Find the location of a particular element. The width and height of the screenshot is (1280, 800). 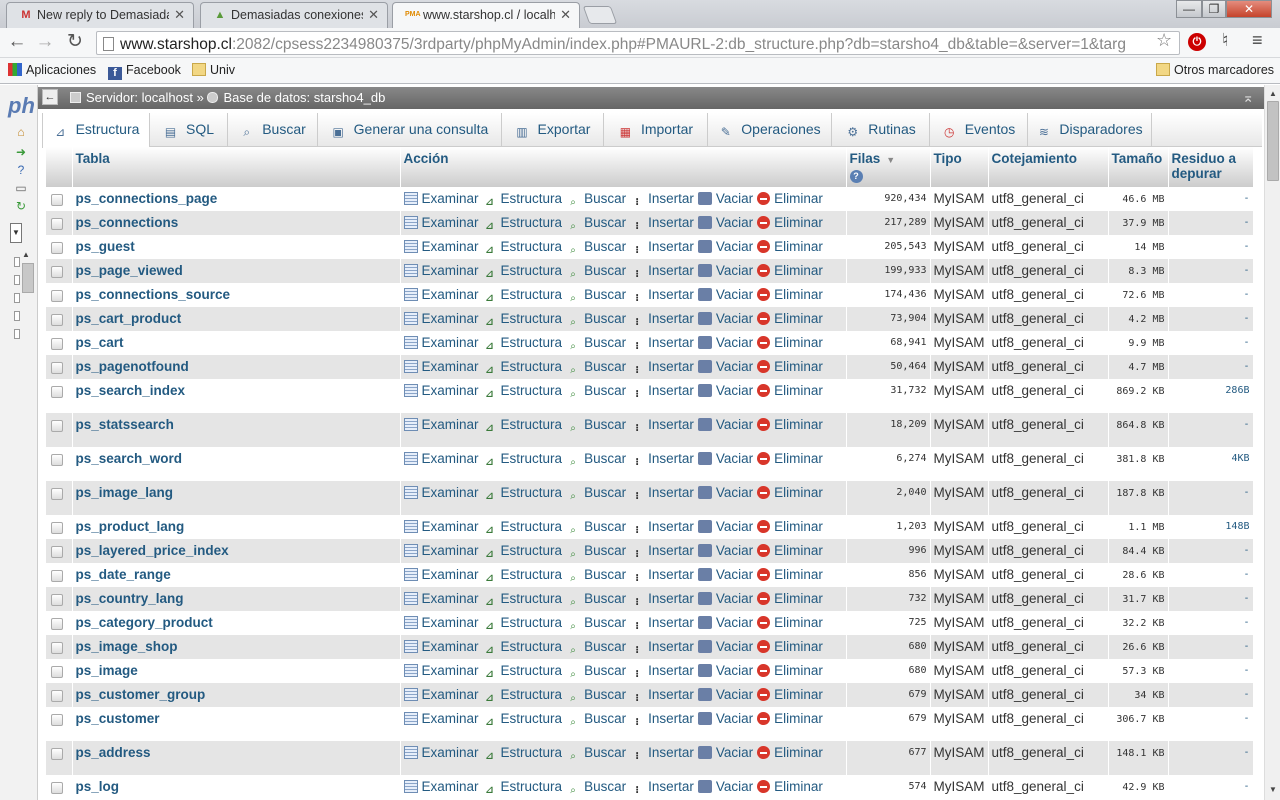

row-size: 84.4 KB is located at coordinates (1138, 551).